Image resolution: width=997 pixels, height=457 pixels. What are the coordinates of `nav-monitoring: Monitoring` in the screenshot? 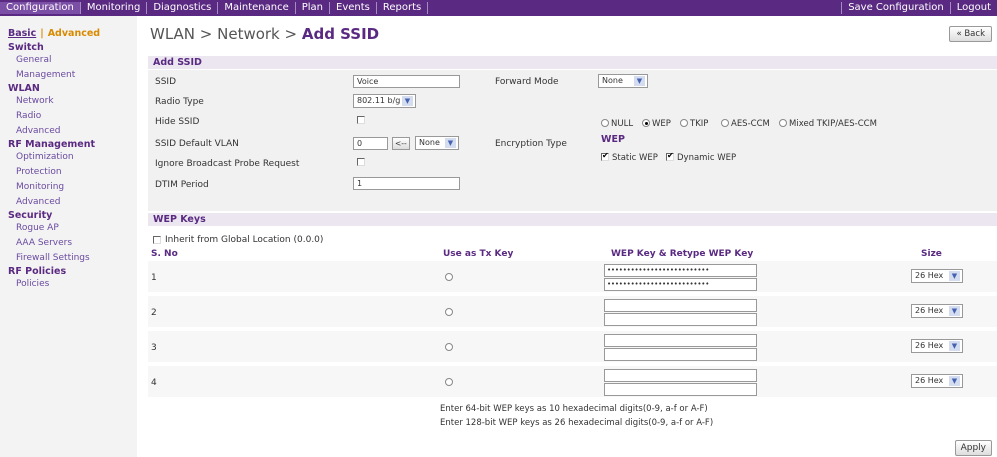 It's located at (114, 8).